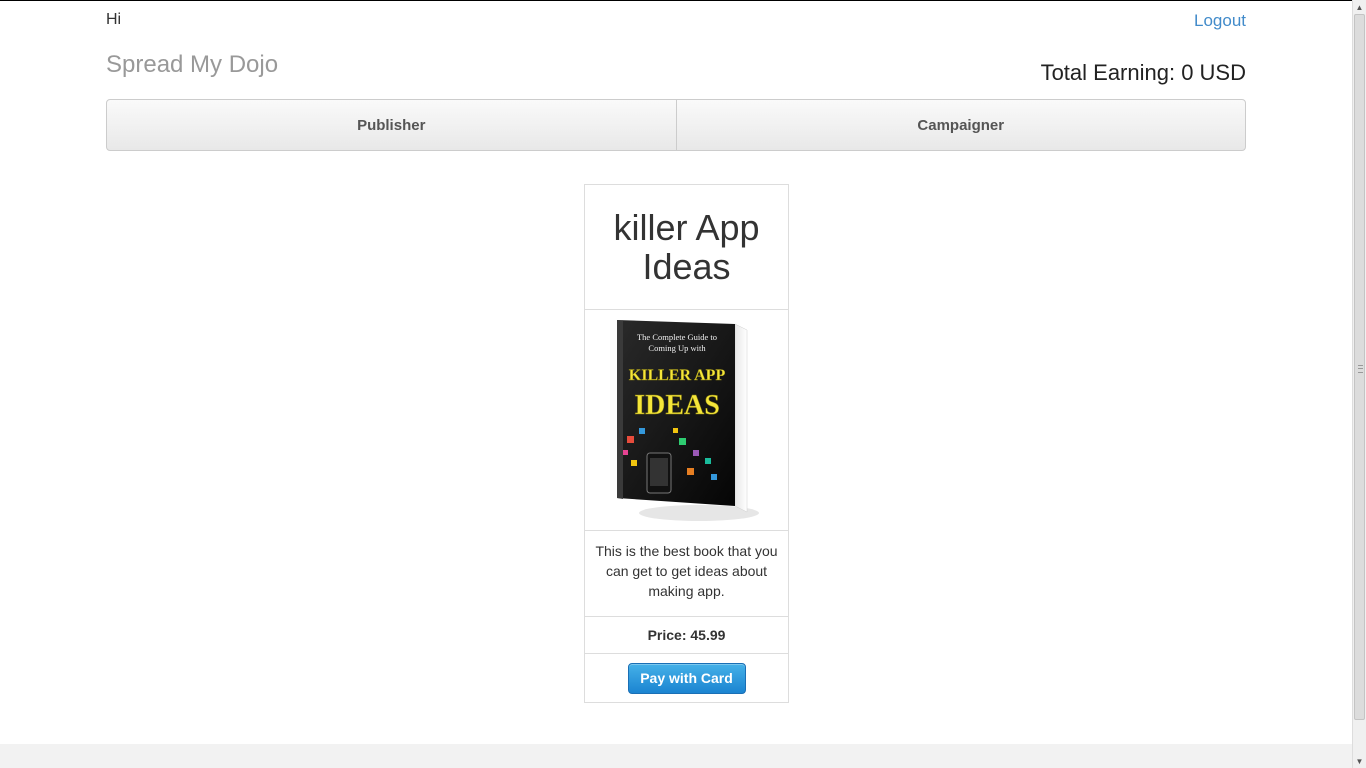 This screenshot has width=1366, height=768. I want to click on product-title: killer App Ideas, so click(686, 247).